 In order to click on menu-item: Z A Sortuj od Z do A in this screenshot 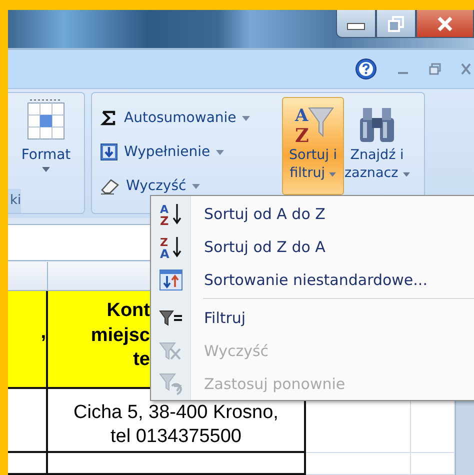, I will do `click(312, 246)`.